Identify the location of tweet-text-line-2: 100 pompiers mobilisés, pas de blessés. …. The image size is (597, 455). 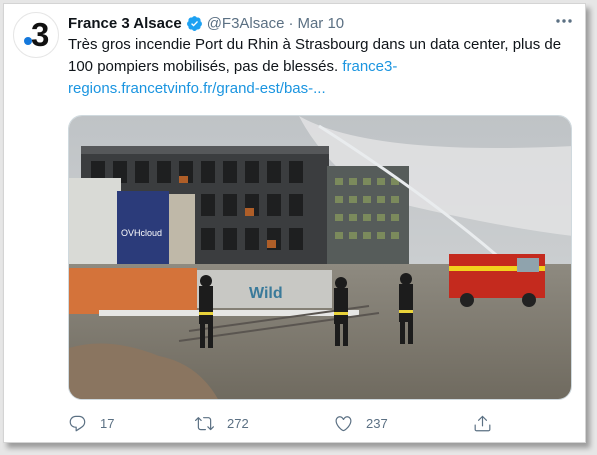
(323, 67).